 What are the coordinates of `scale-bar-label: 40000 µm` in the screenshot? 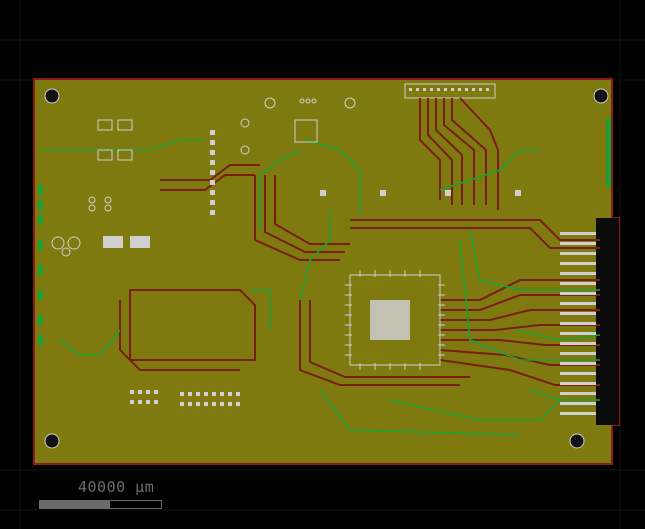 It's located at (116, 487).